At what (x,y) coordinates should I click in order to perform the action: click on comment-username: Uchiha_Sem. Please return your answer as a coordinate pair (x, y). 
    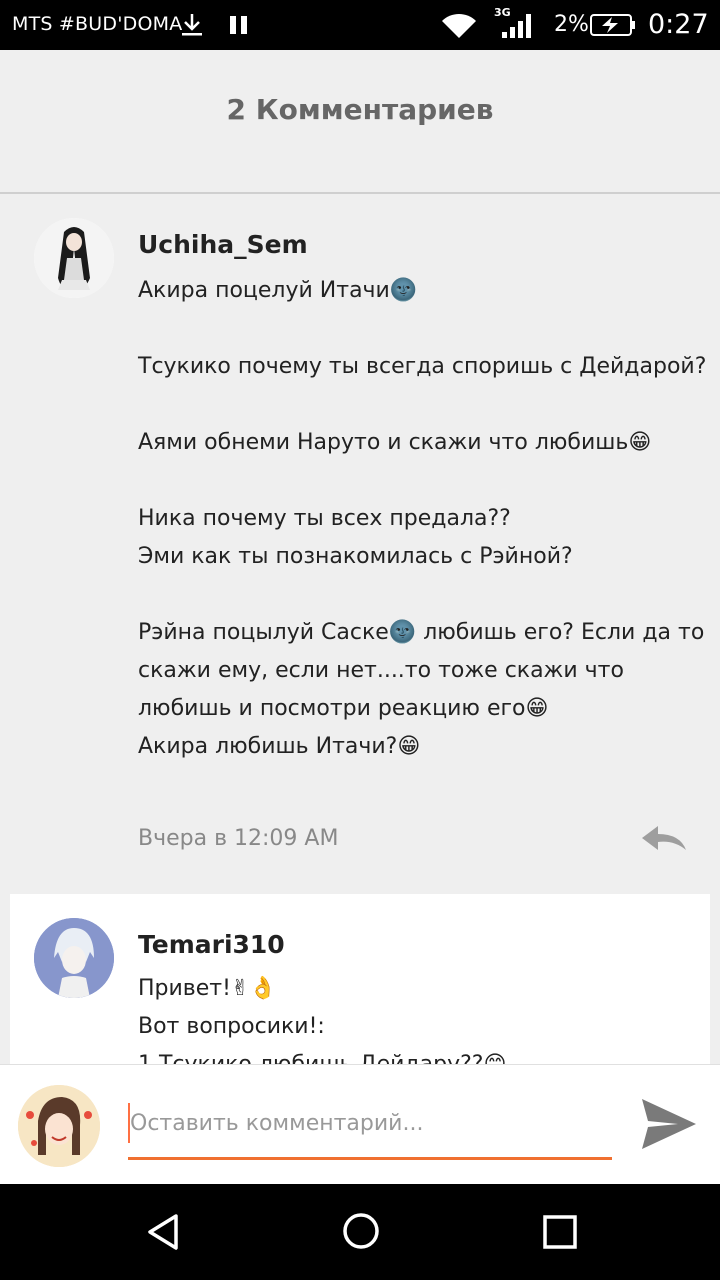
    Looking at the image, I should click on (223, 244).